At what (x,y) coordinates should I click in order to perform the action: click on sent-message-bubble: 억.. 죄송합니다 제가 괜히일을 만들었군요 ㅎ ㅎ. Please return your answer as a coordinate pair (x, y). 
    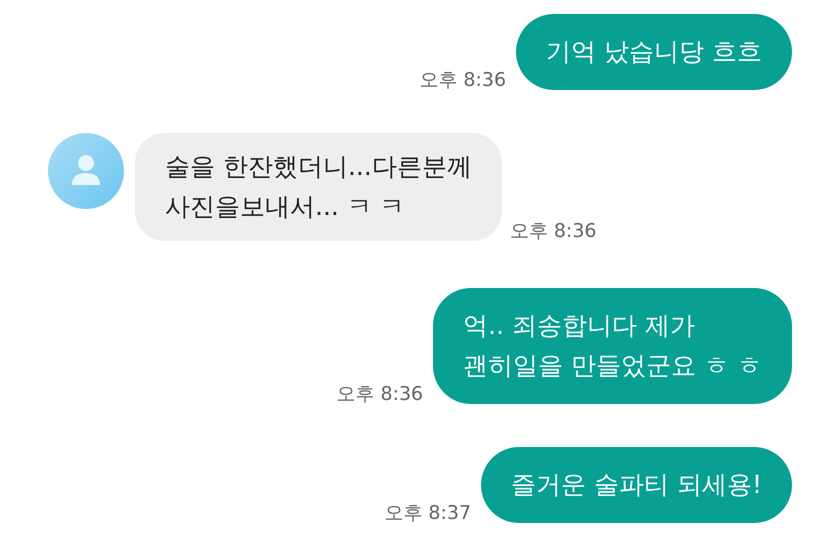
    Looking at the image, I should click on (612, 346).